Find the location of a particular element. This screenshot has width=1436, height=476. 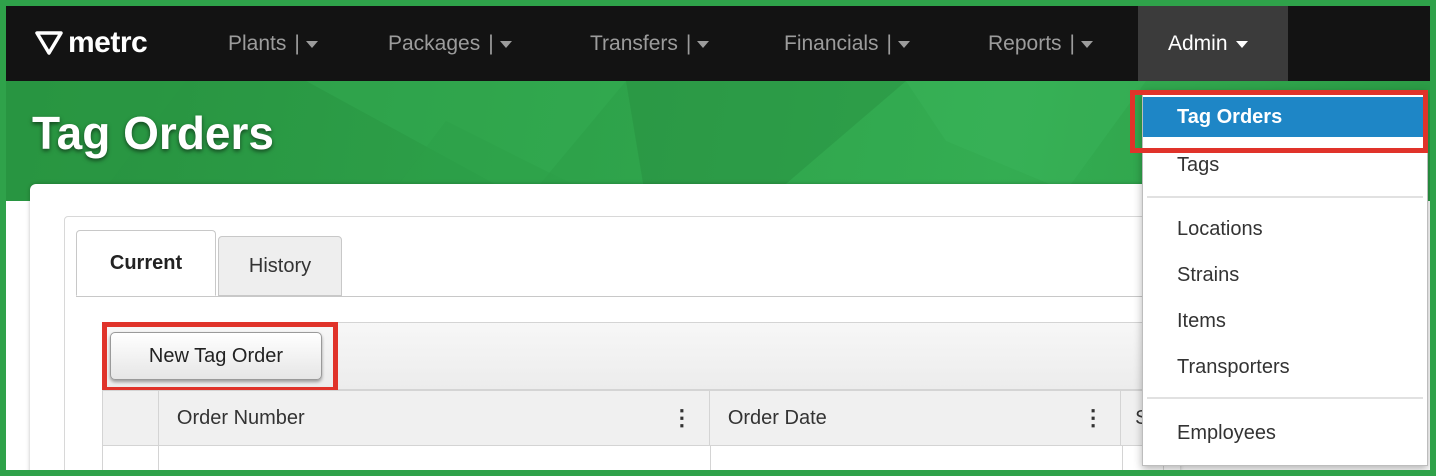

column-header-order-date: Order Date ⋮ is located at coordinates (916, 418).